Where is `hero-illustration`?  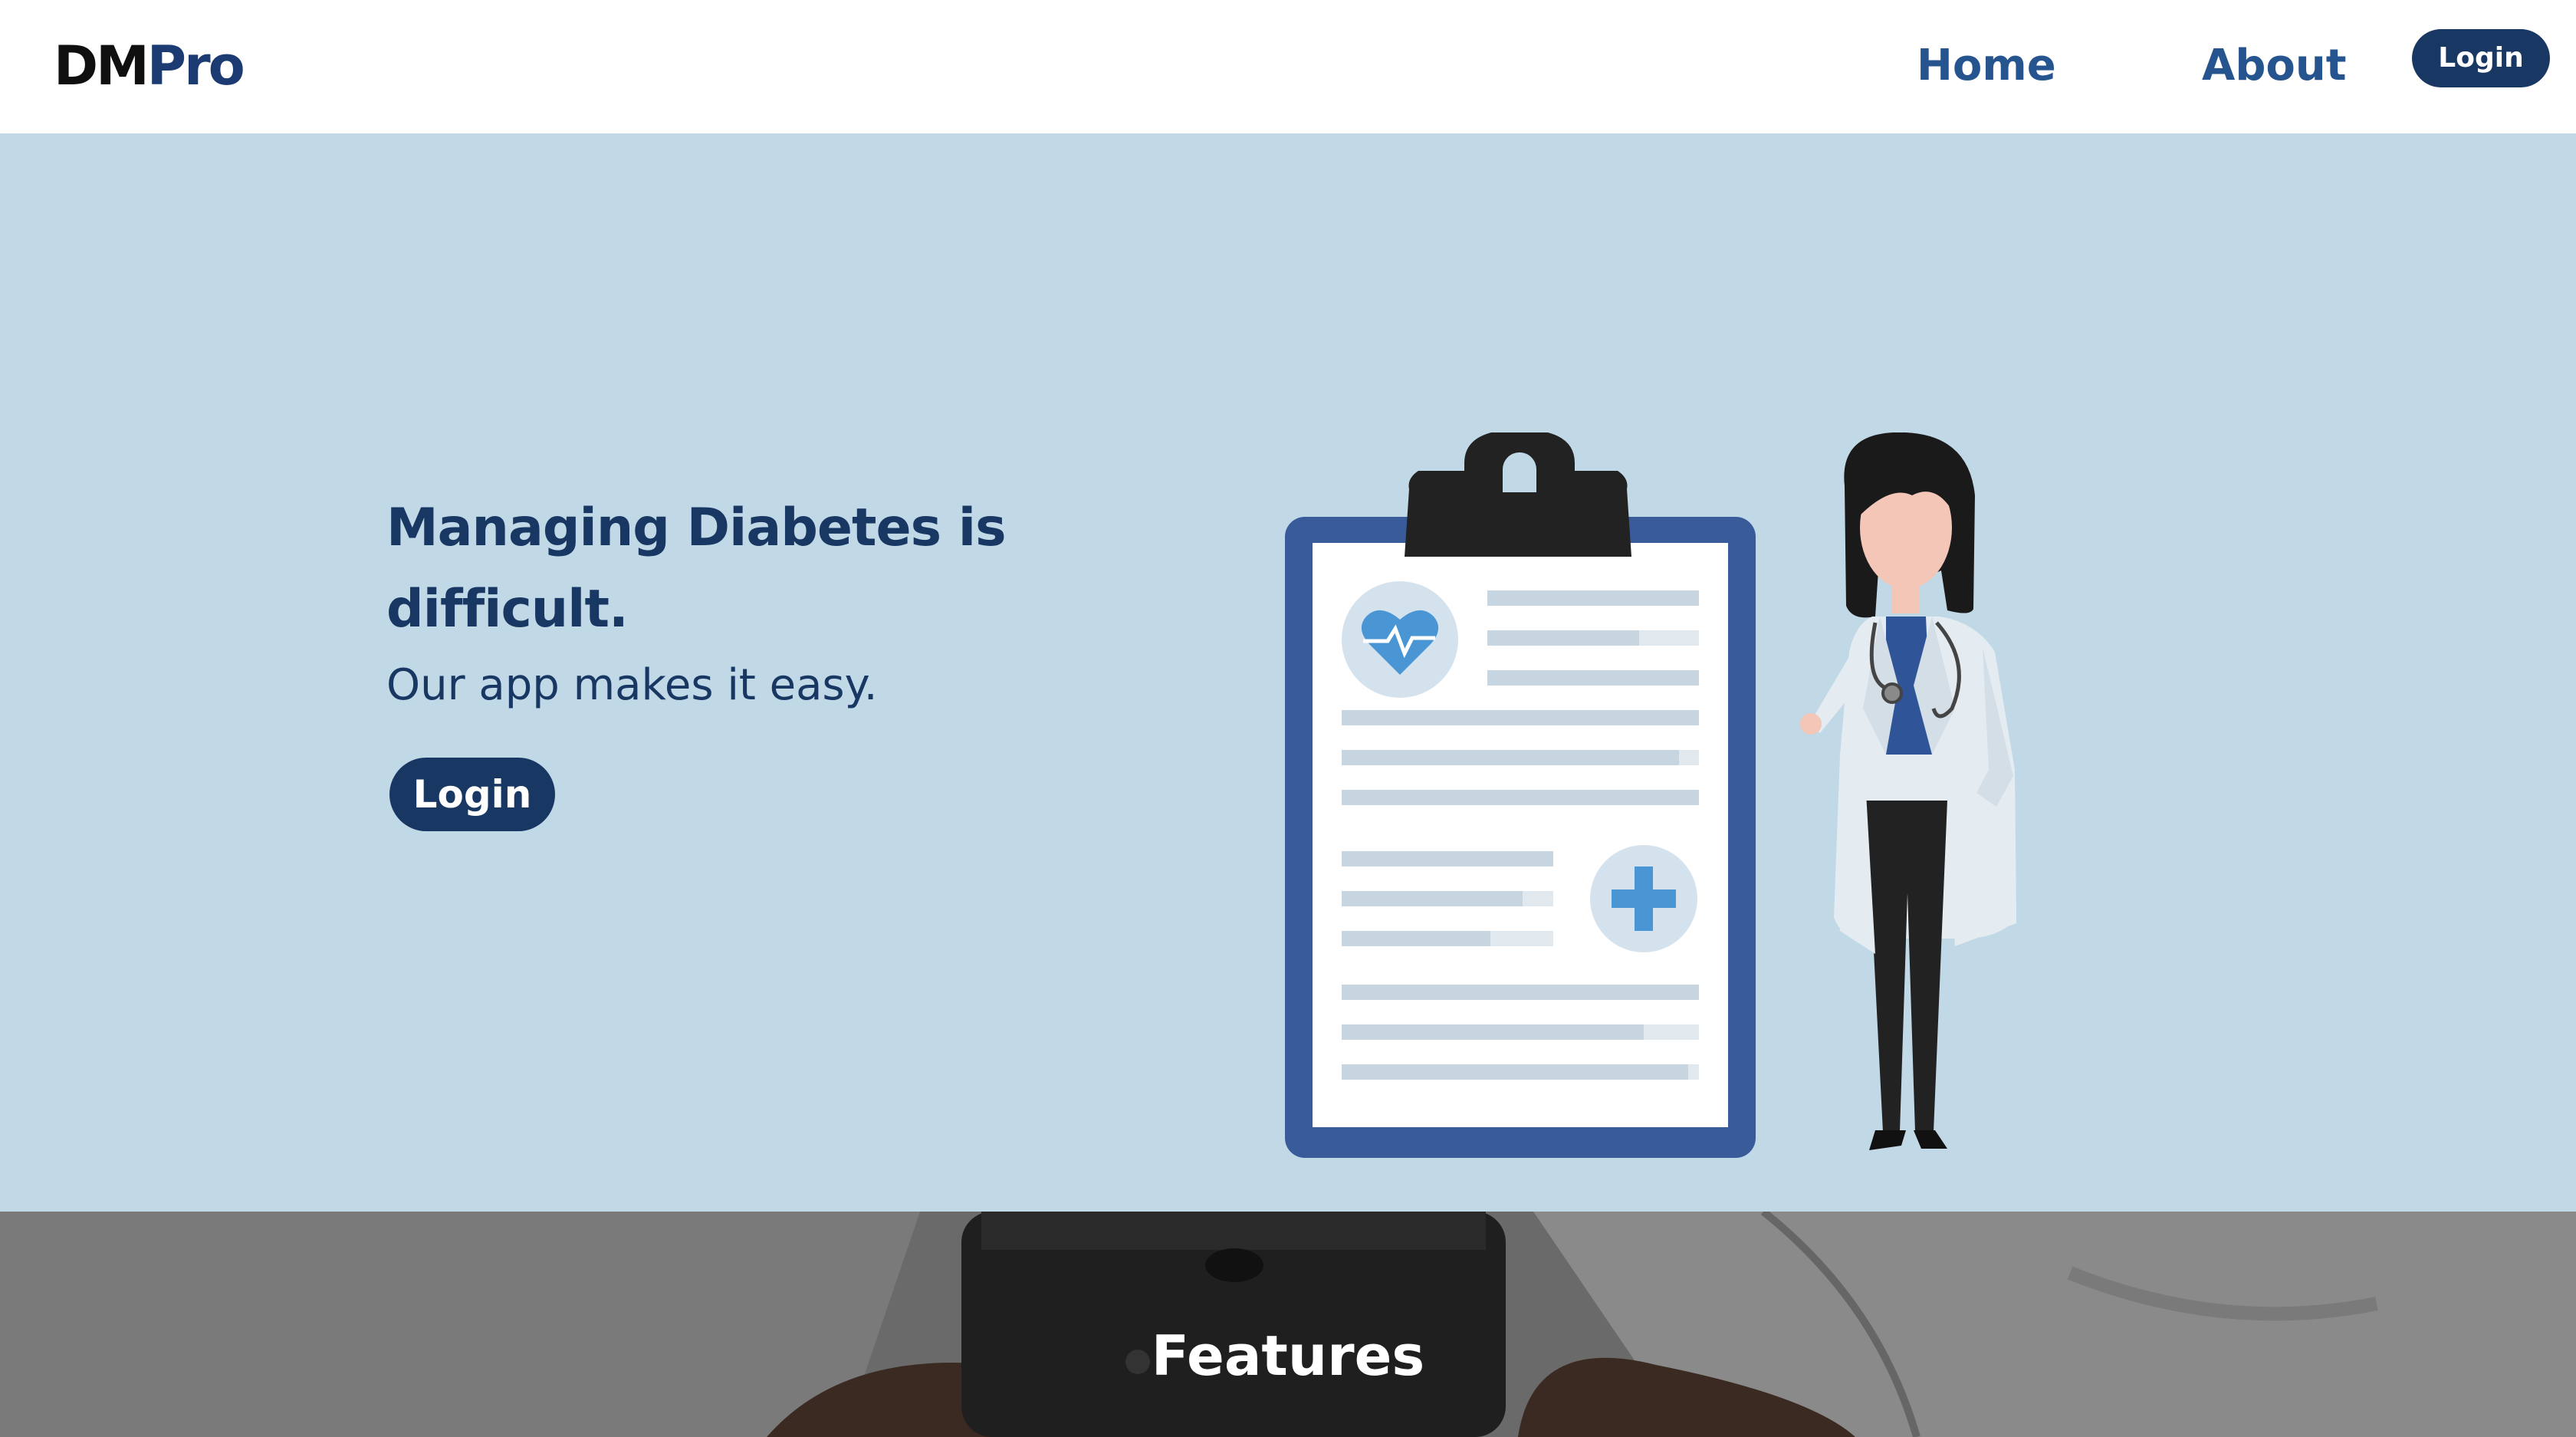
hero-illustration is located at coordinates (1651, 795).